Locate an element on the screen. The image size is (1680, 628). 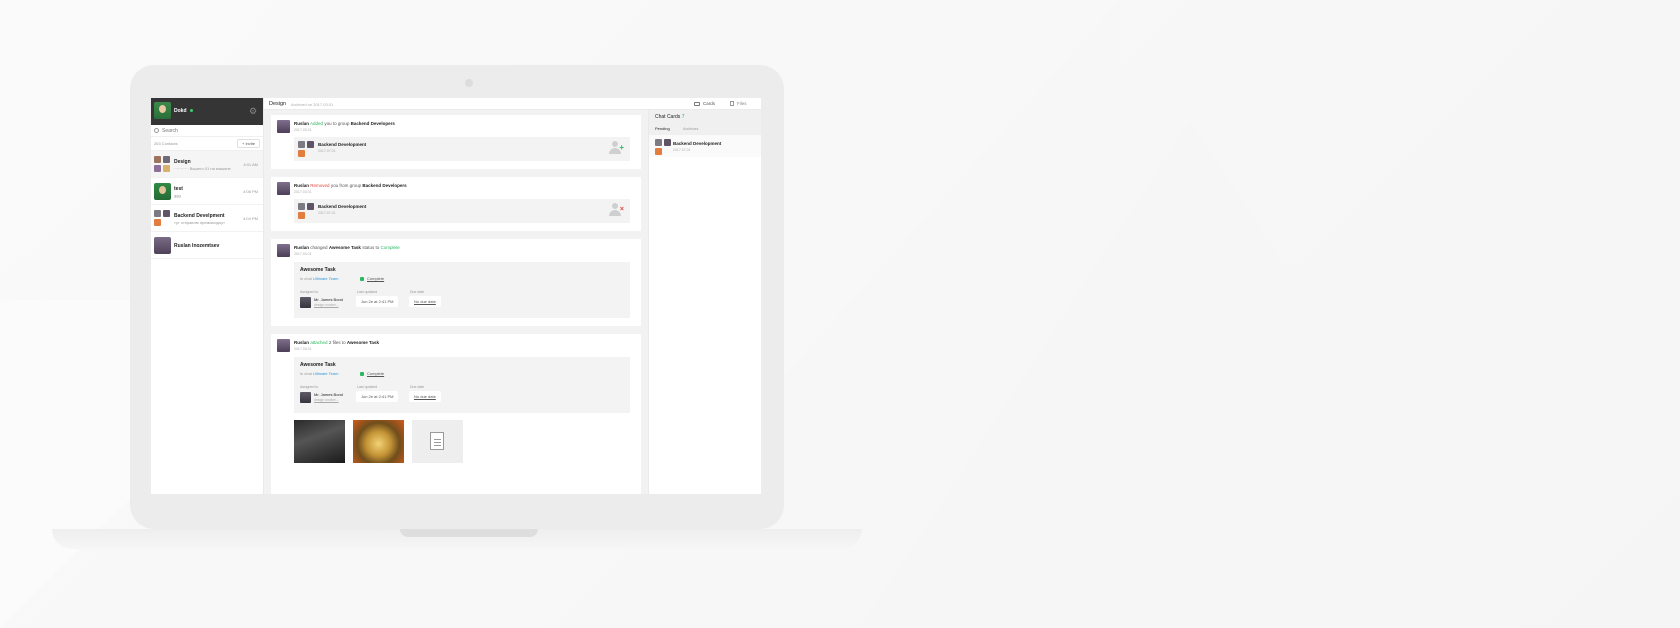
file-thumbnail is located at coordinates (437, 441).